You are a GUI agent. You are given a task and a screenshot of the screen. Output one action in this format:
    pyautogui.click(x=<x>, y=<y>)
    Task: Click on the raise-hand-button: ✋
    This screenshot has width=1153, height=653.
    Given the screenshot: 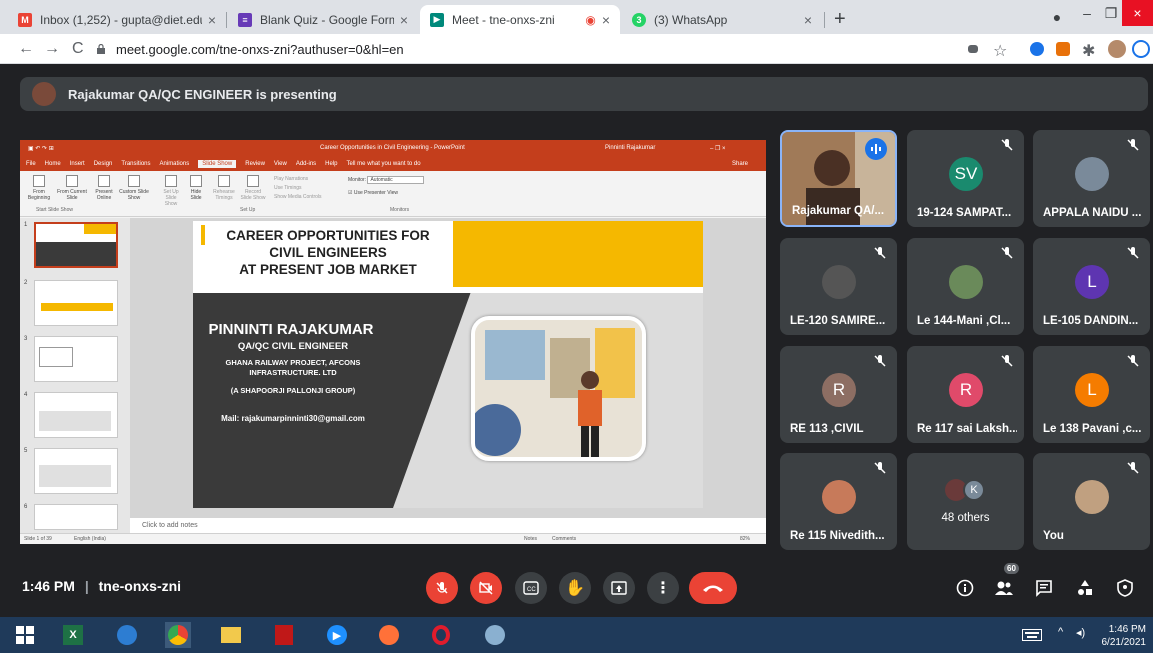 What is the action you would take?
    pyautogui.click(x=575, y=588)
    